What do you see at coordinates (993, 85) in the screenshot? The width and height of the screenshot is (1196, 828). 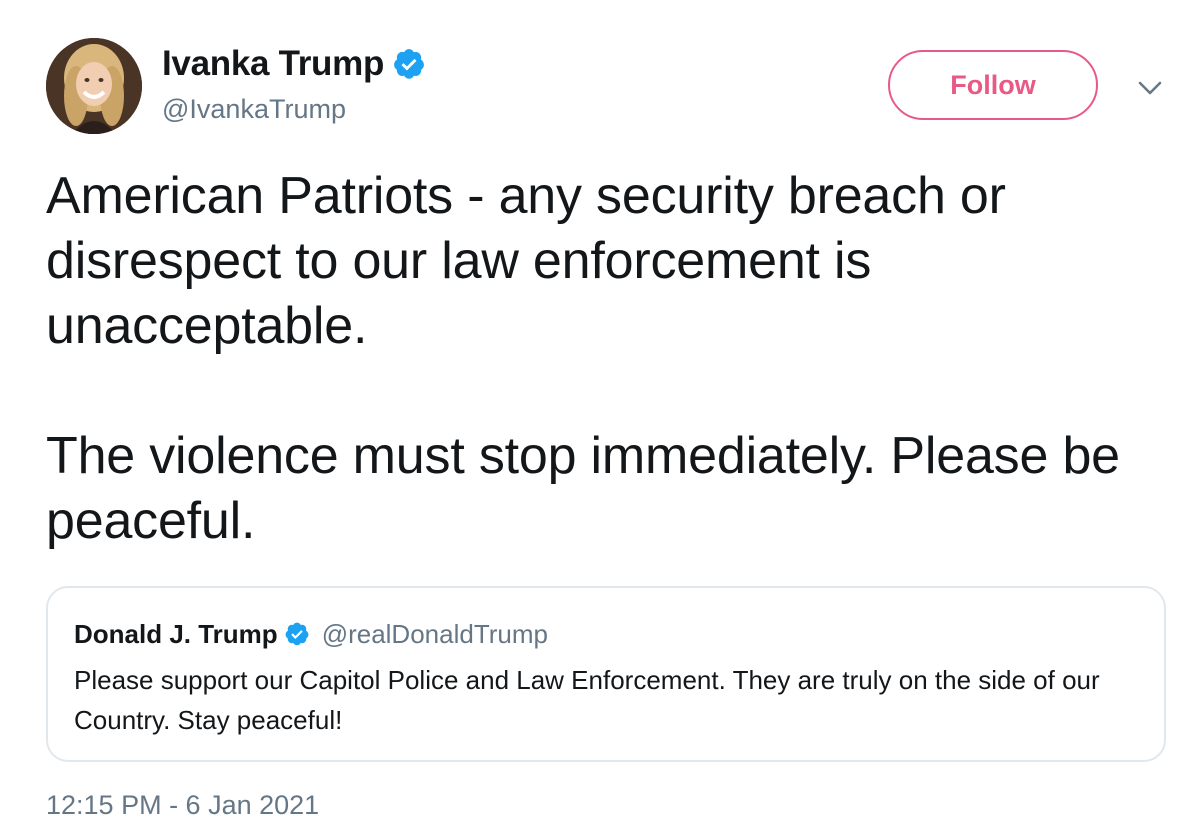 I see `follow-button: Follow` at bounding box center [993, 85].